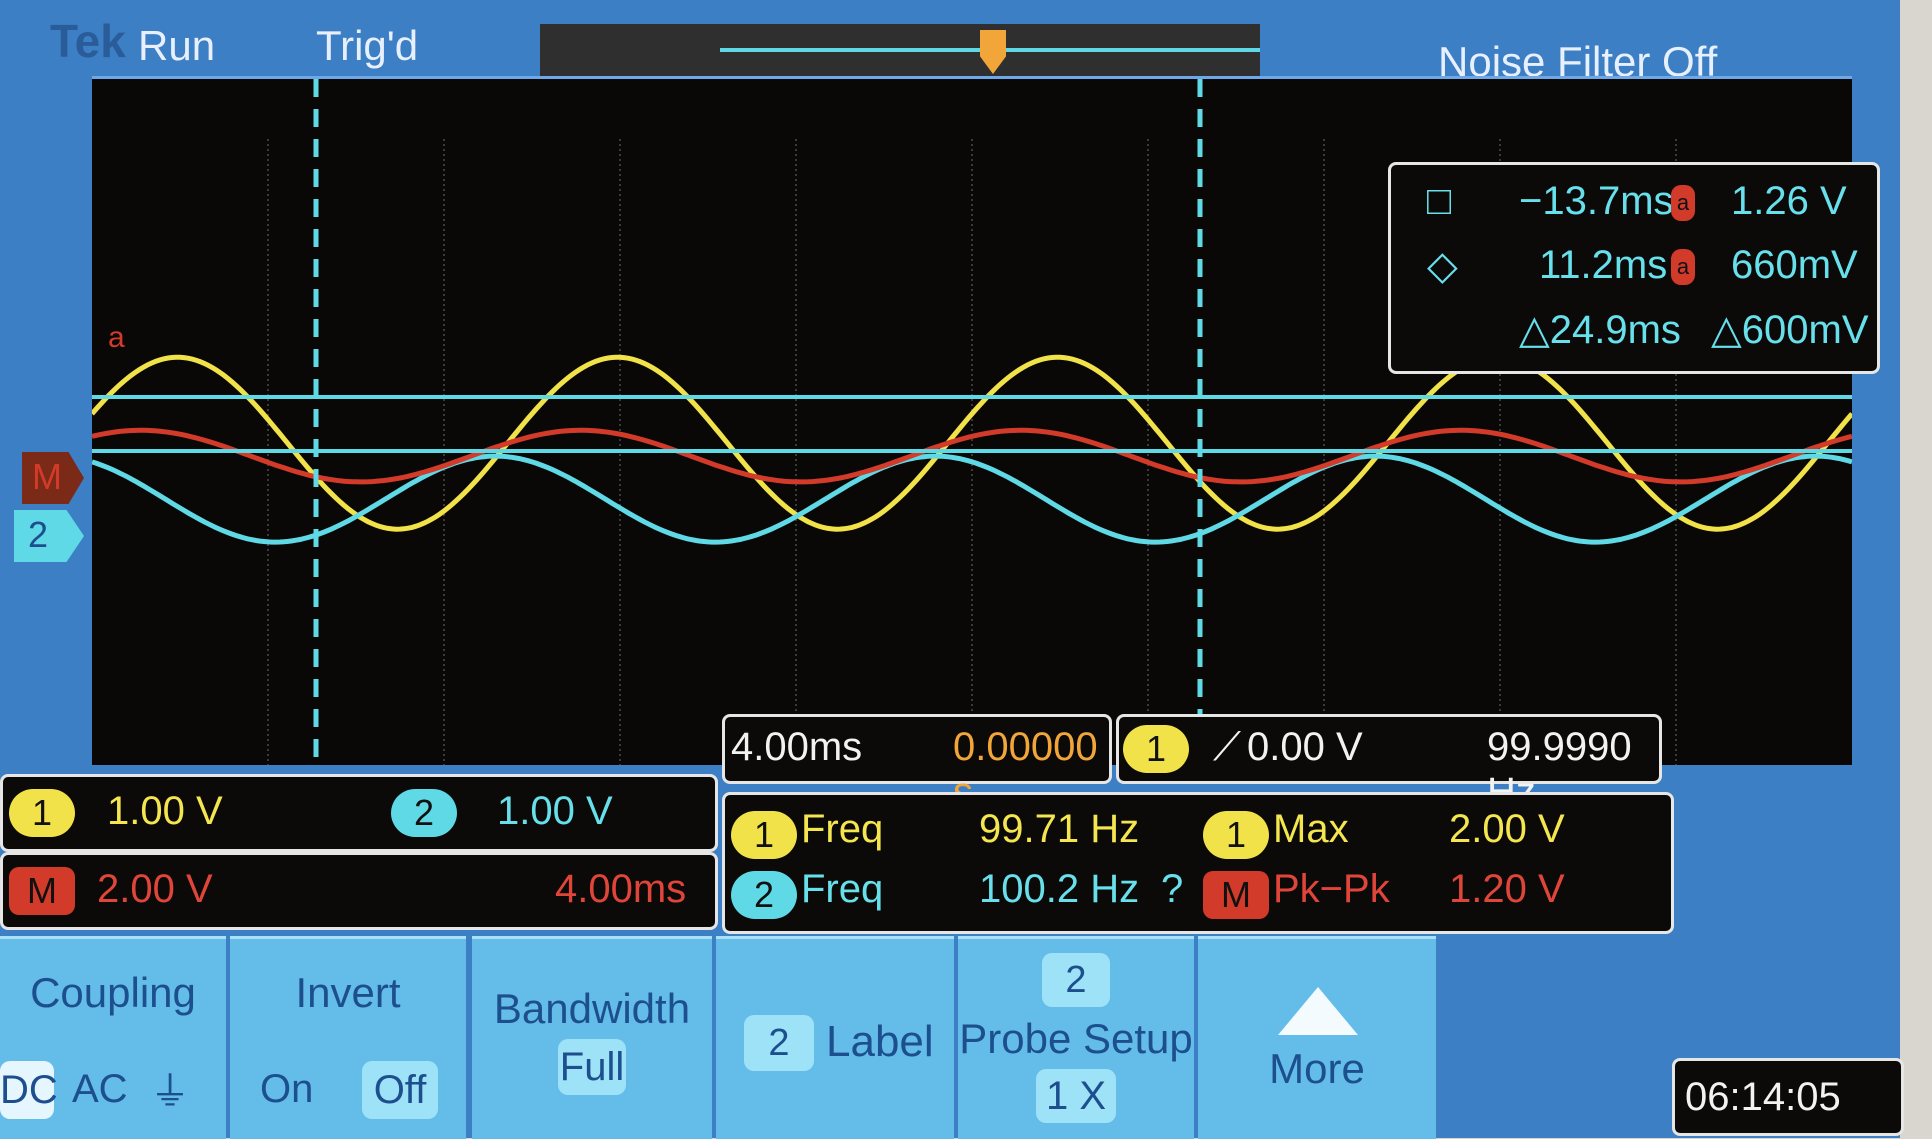 The width and height of the screenshot is (1932, 1139). What do you see at coordinates (1076, 1037) in the screenshot?
I see `probe-setup-button: 2 Probe Setup 1 X` at bounding box center [1076, 1037].